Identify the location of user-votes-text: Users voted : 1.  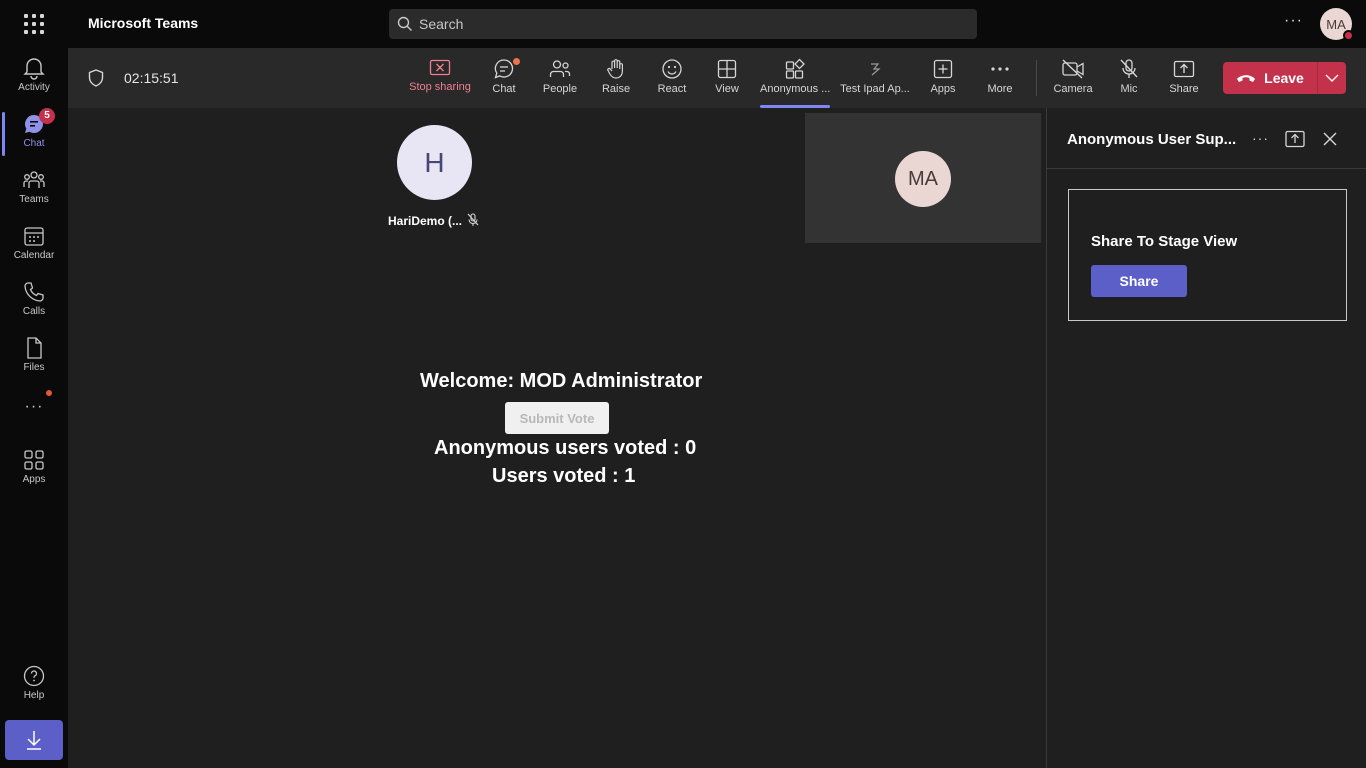
(564, 476).